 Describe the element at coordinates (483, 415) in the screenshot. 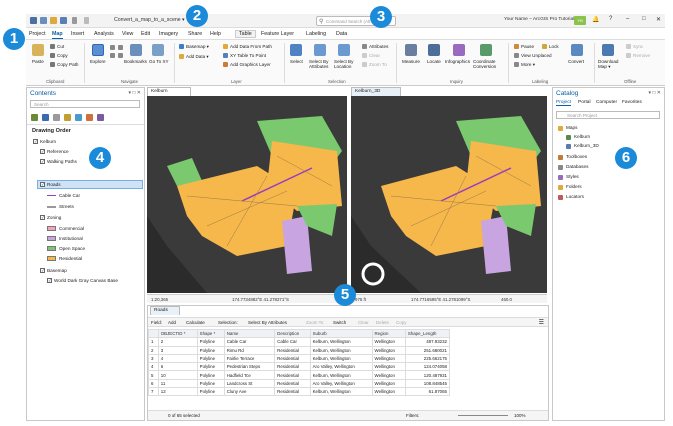

I see `zoom-slider` at that location.